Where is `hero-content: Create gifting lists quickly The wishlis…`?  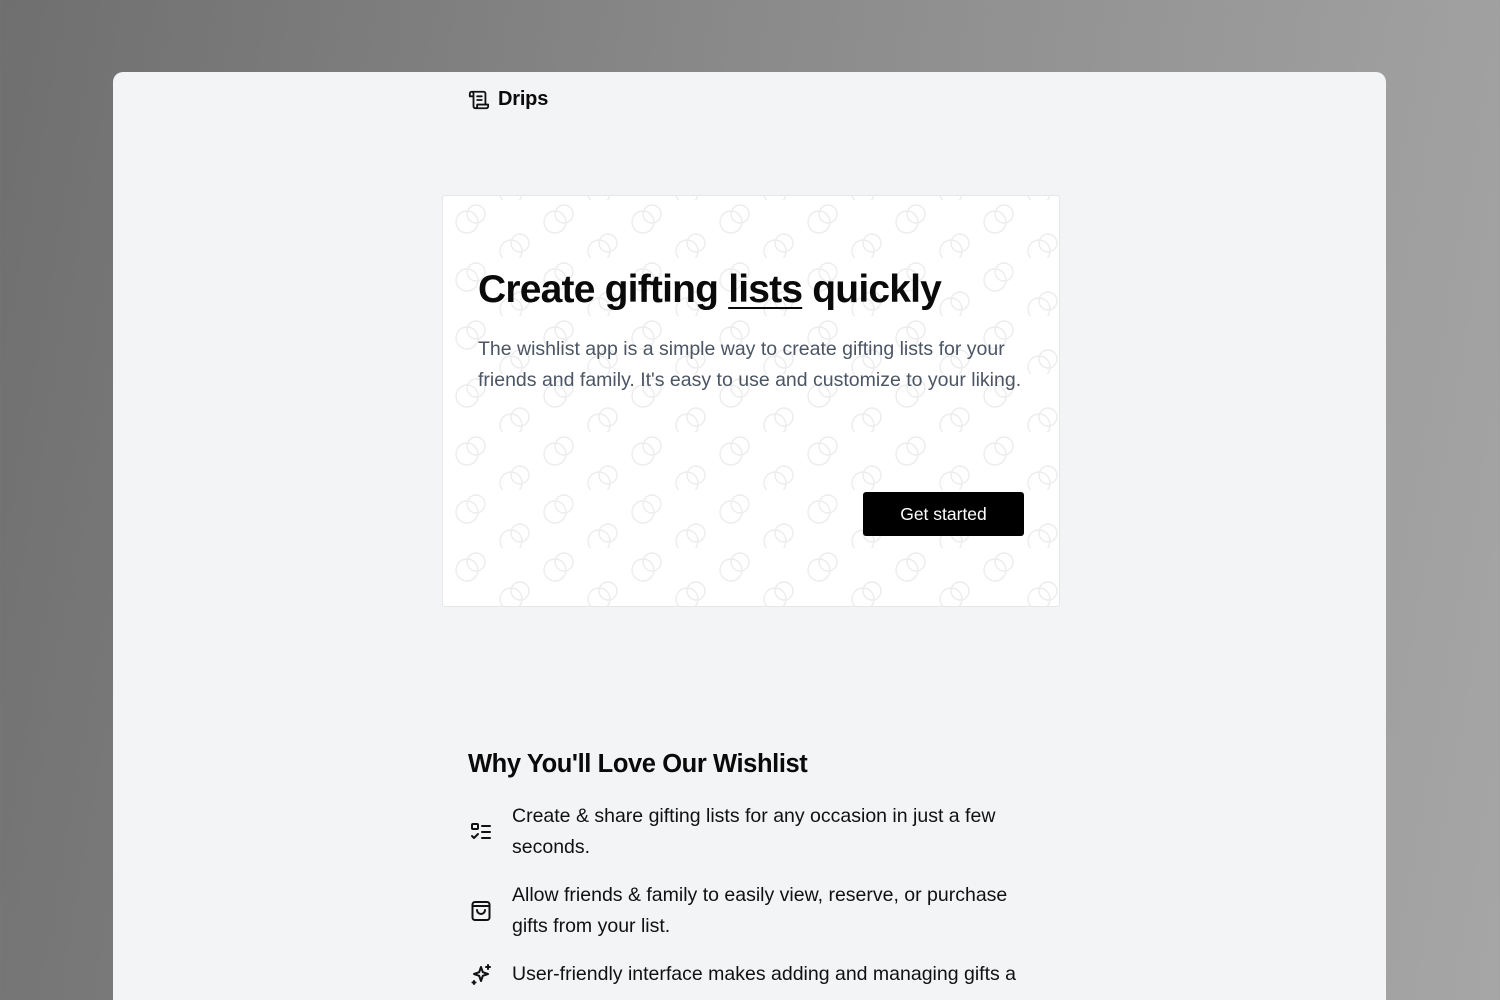
hero-content: Create gifting lists quickly The wishlis… is located at coordinates (758, 331).